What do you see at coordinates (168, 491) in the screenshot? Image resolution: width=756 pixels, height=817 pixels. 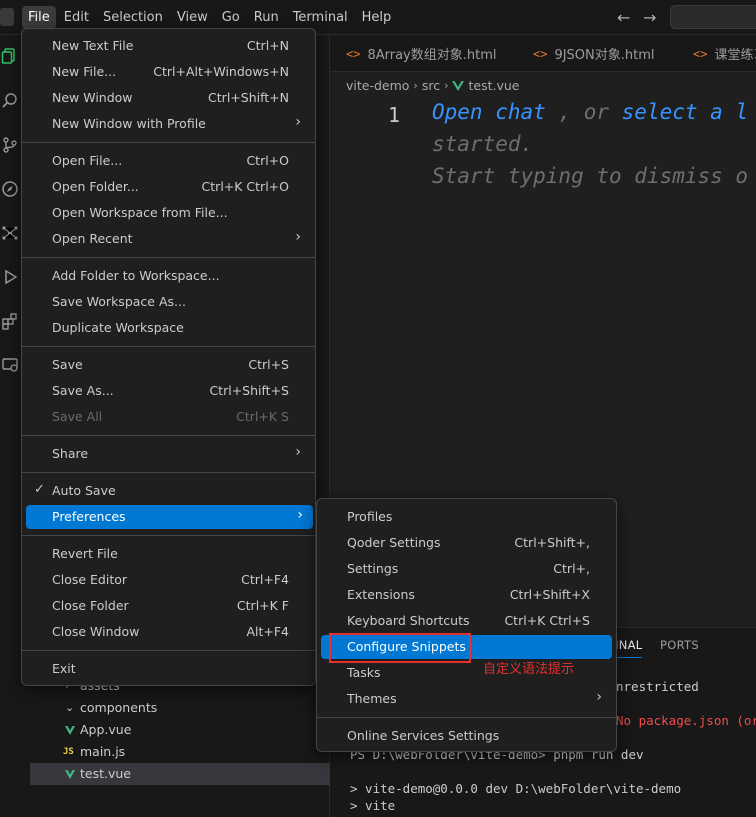 I see `menu-item-auto-save: ✓ Auto Save` at bounding box center [168, 491].